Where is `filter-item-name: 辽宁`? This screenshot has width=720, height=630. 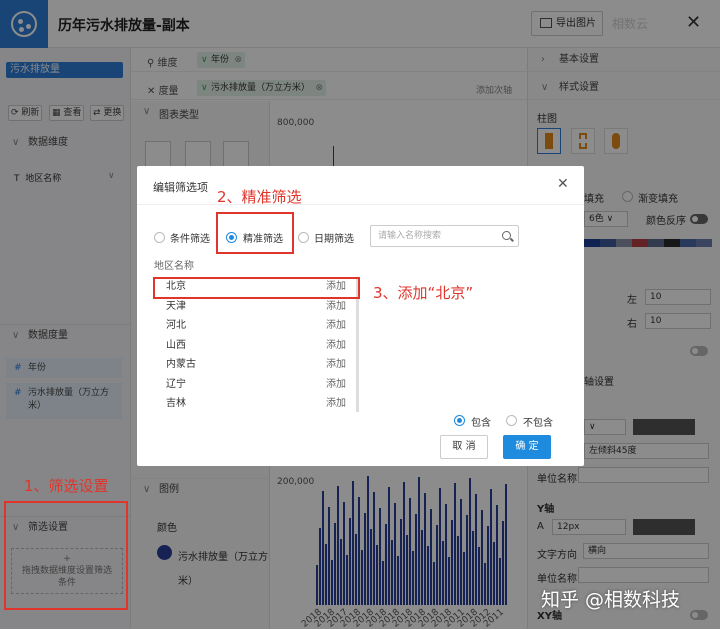 filter-item-name: 辽宁 is located at coordinates (176, 384).